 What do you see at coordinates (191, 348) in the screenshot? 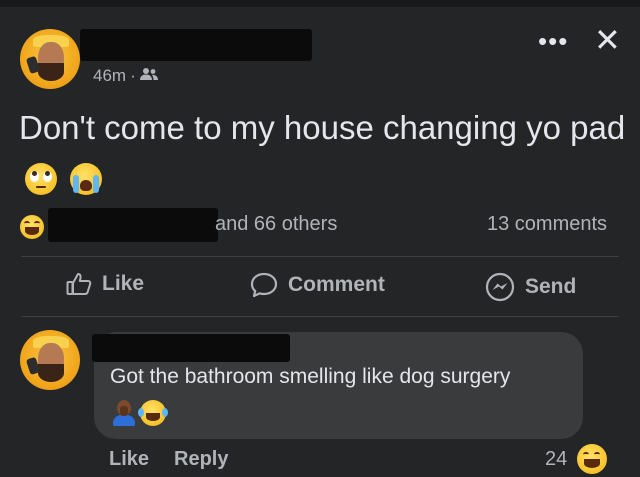
I see `redacted-commenter-name` at bounding box center [191, 348].